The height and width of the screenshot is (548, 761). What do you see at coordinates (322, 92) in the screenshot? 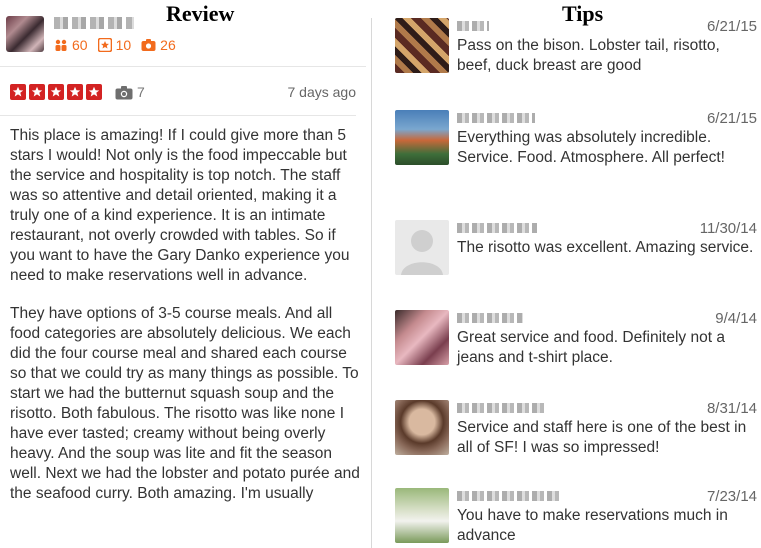
I see `review-date: 7 days ago` at bounding box center [322, 92].